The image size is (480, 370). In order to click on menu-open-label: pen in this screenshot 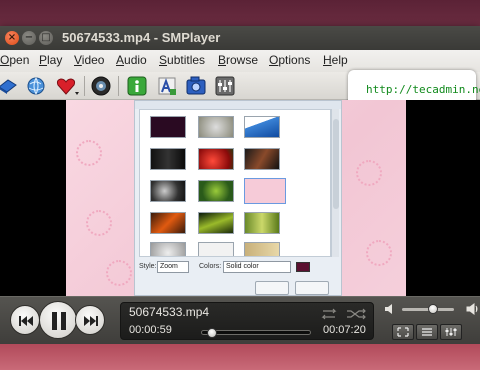, I will do `click(19, 60)`.